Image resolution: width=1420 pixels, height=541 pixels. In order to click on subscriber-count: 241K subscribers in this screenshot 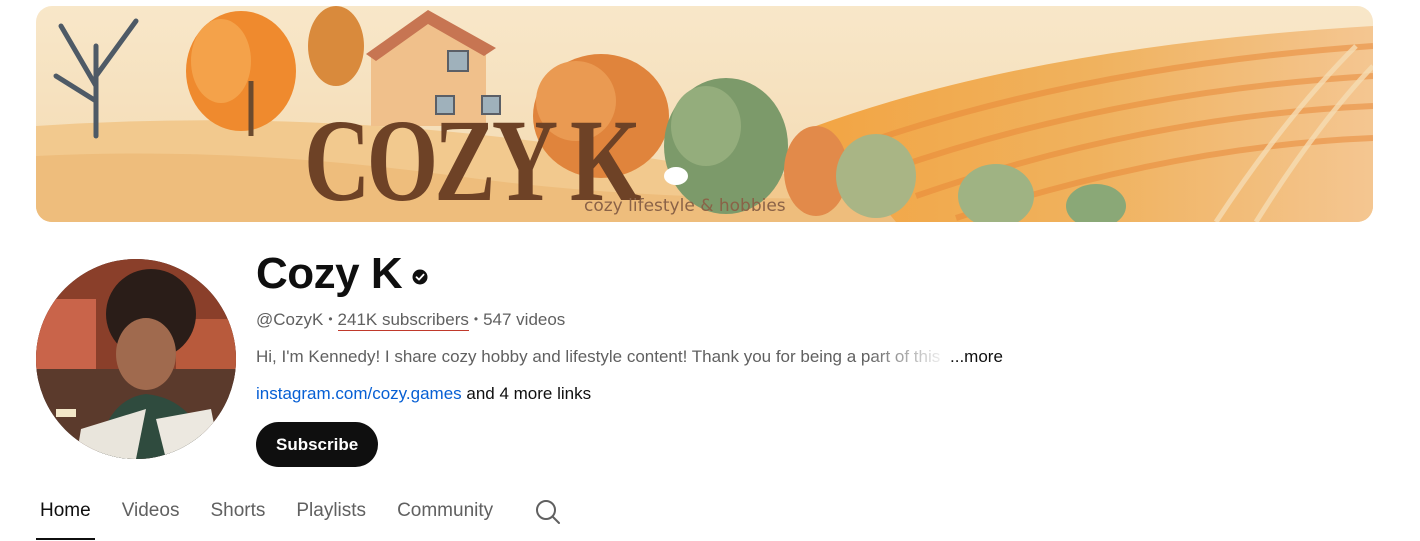, I will do `click(403, 320)`.